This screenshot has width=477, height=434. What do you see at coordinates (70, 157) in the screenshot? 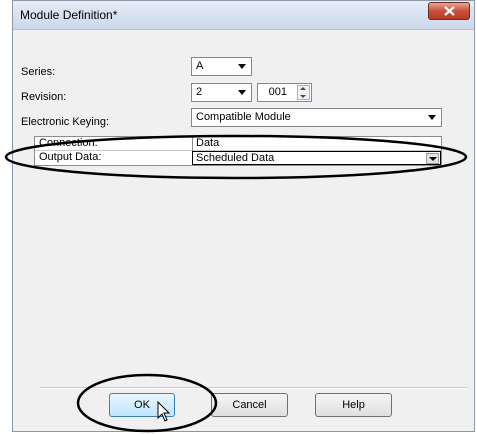
I see `output-data-label: Output Data:` at bounding box center [70, 157].